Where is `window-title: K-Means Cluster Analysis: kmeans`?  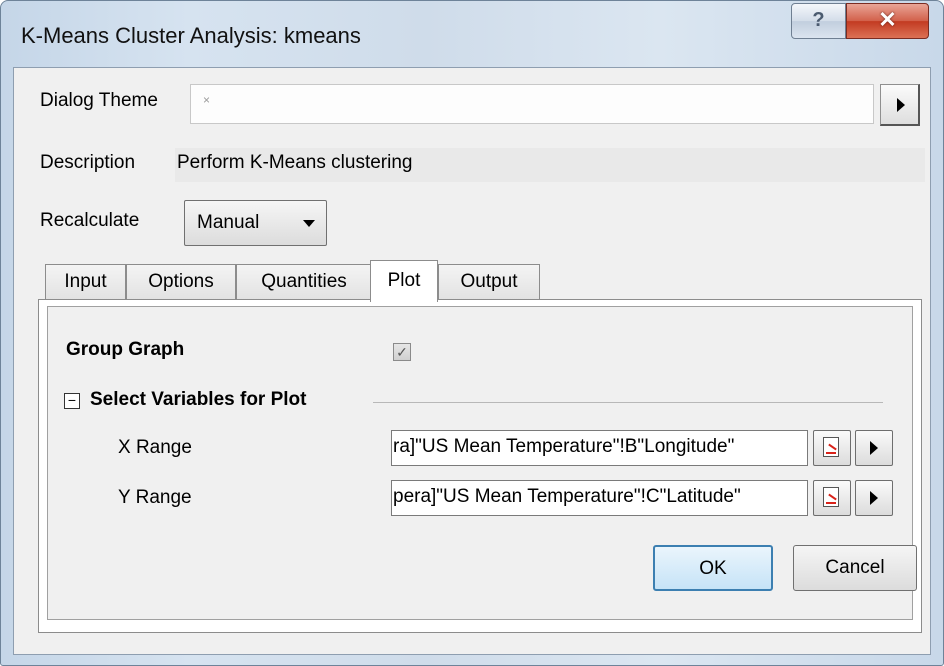
window-title: K-Means Cluster Analysis: kmeans is located at coordinates (191, 35).